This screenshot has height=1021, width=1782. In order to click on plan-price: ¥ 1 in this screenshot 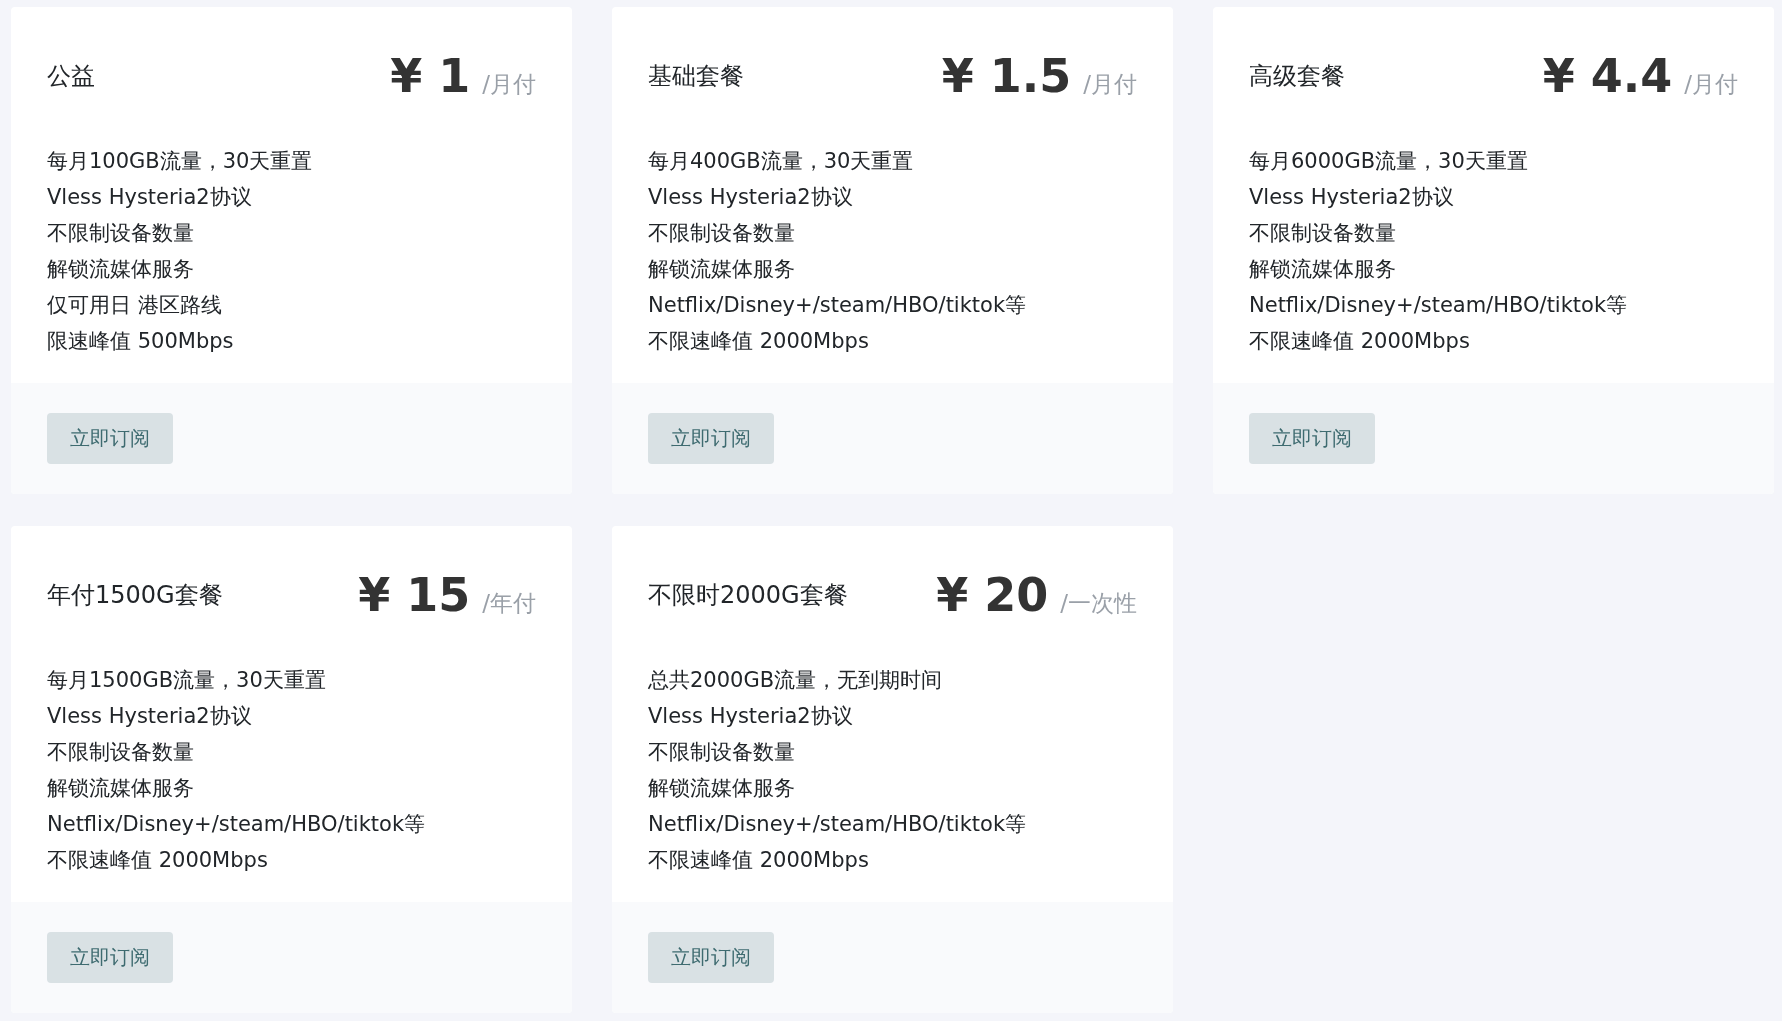, I will do `click(430, 76)`.